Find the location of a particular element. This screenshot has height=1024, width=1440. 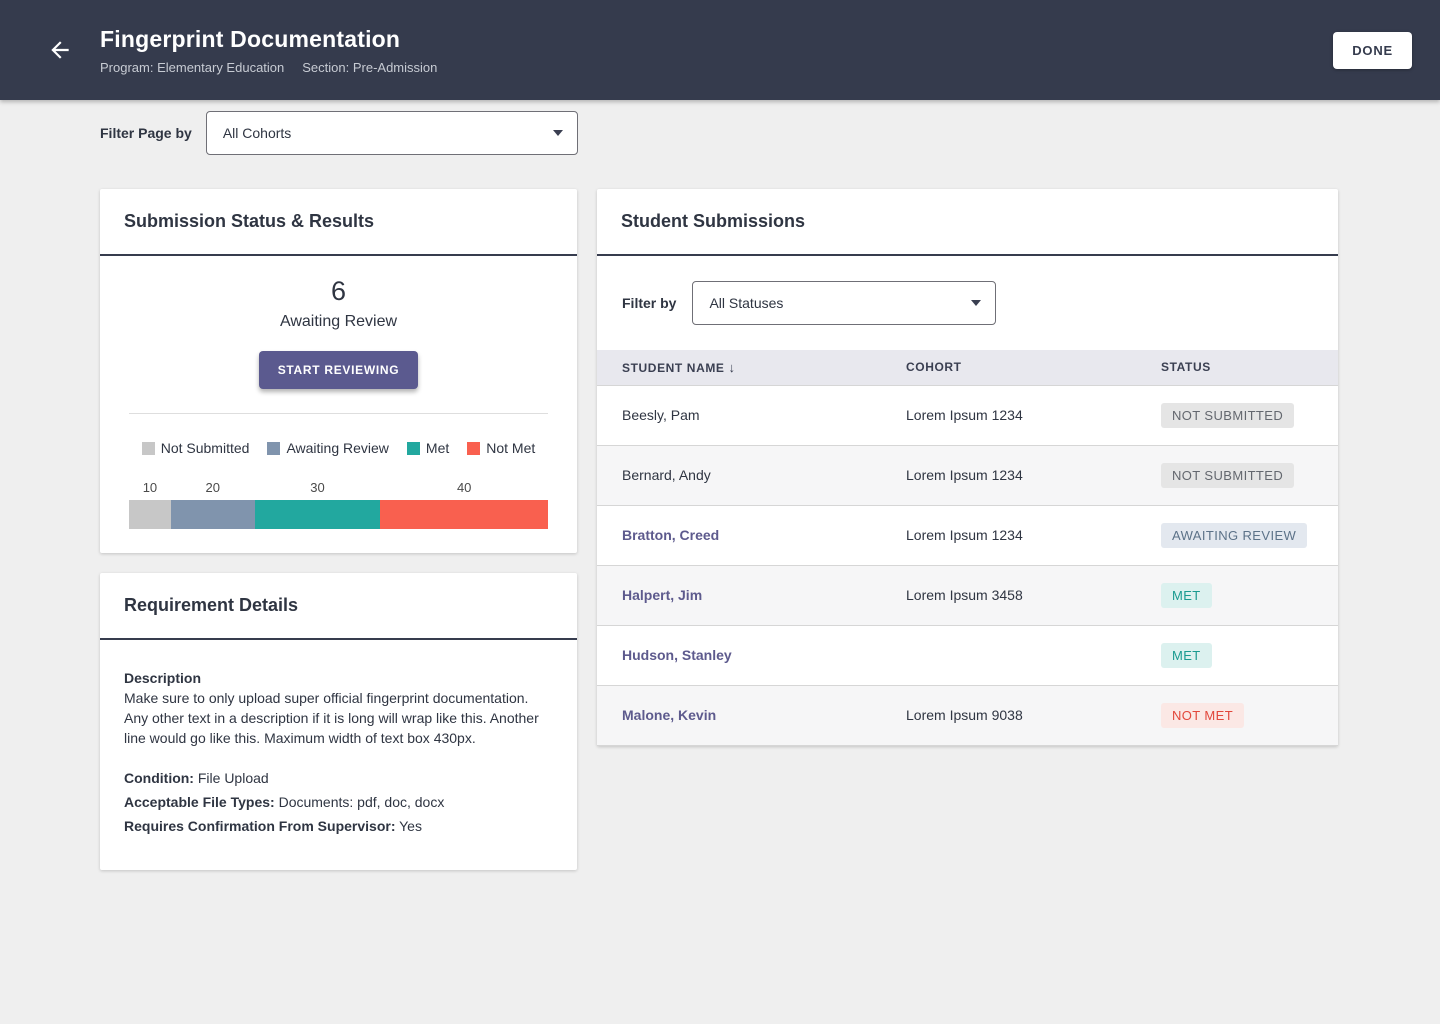

student-name-link: Bratton, Creed is located at coordinates (670, 535).